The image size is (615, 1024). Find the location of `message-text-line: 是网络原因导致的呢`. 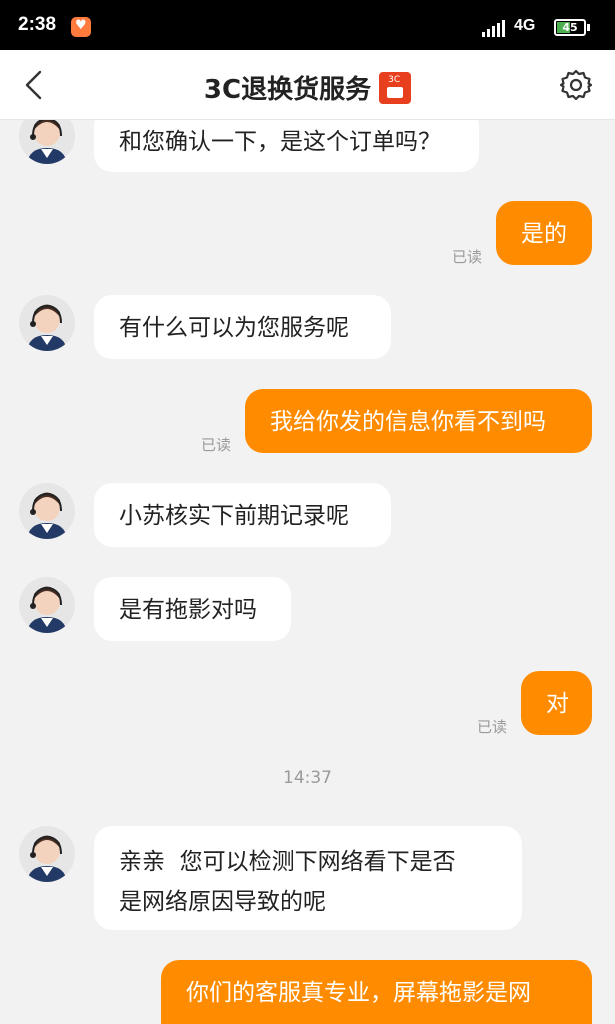

message-text-line: 是网络原因导致的呢 is located at coordinates (222, 902).